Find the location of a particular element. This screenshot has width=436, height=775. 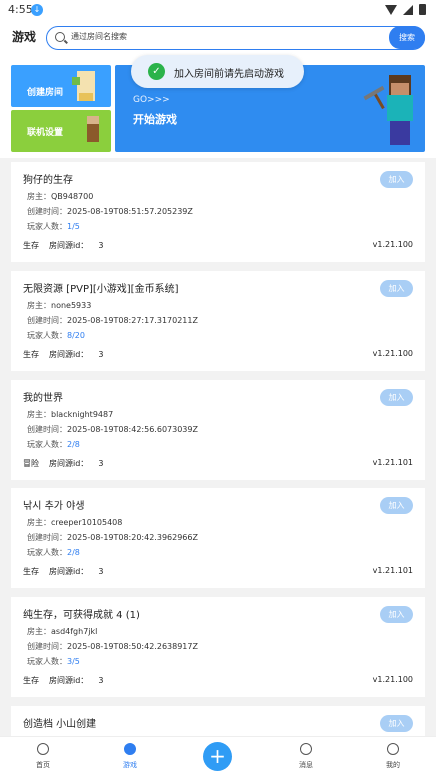

toast-notification: ✓ 加入房间前请先启动游戏 is located at coordinates (217, 71).